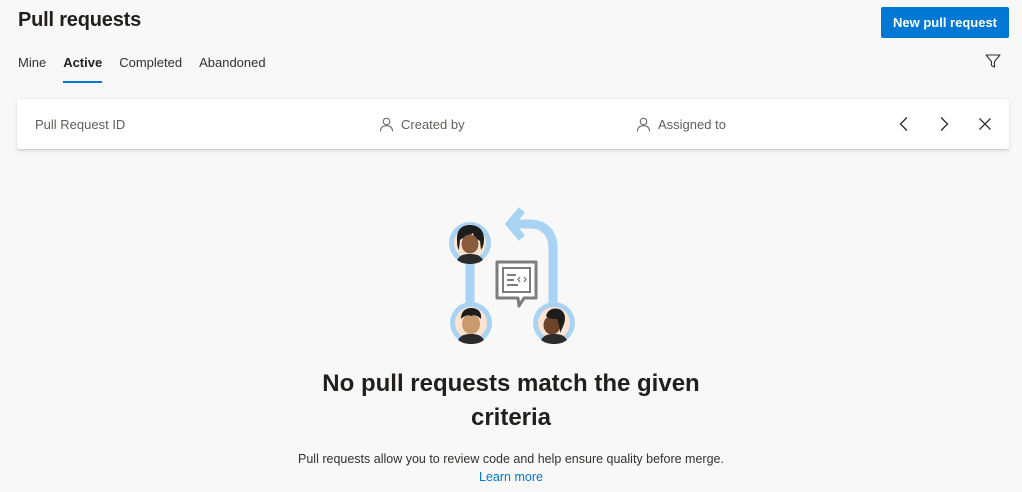 This screenshot has width=1022, height=492. Describe the element at coordinates (904, 124) in the screenshot. I see `chevron-left-icon` at that location.